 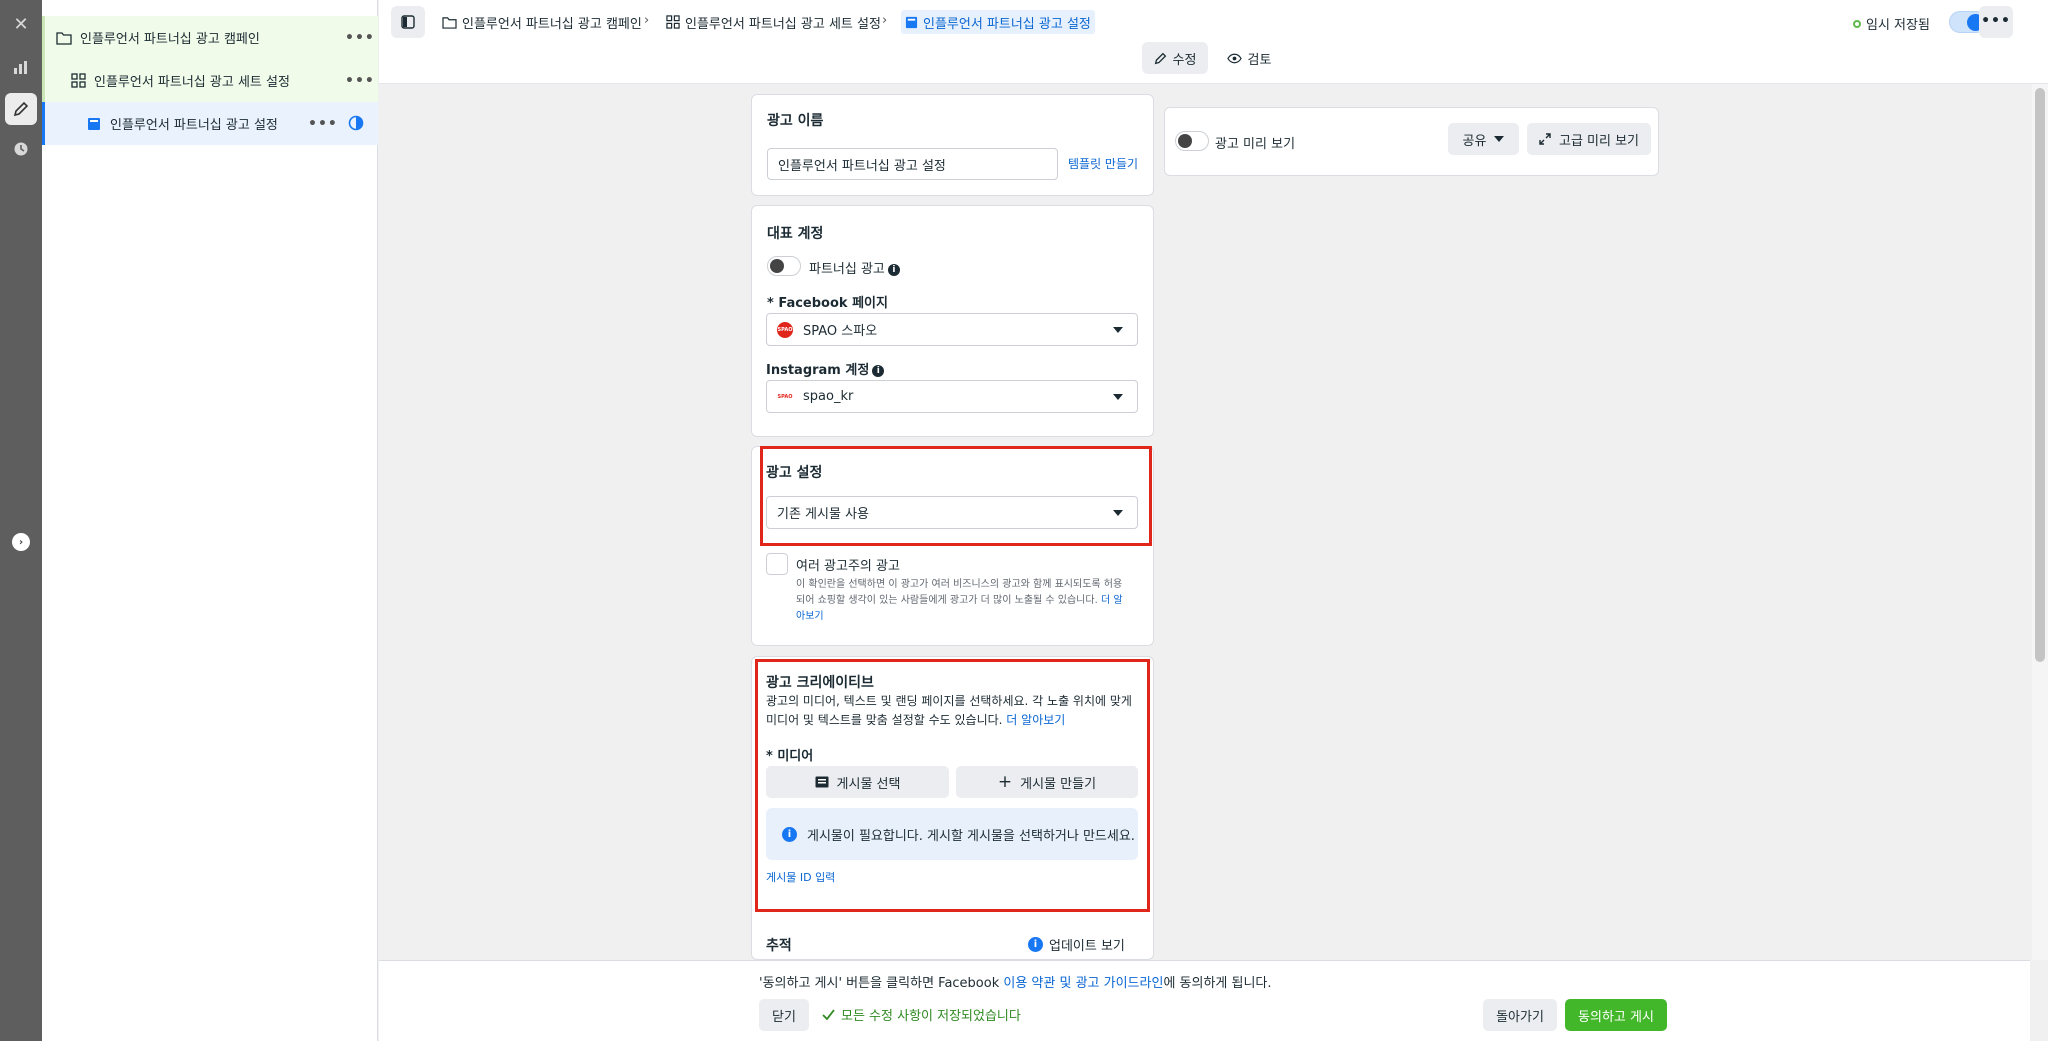 I want to click on instagram-account-label: Instagram 계정 i, so click(x=825, y=368).